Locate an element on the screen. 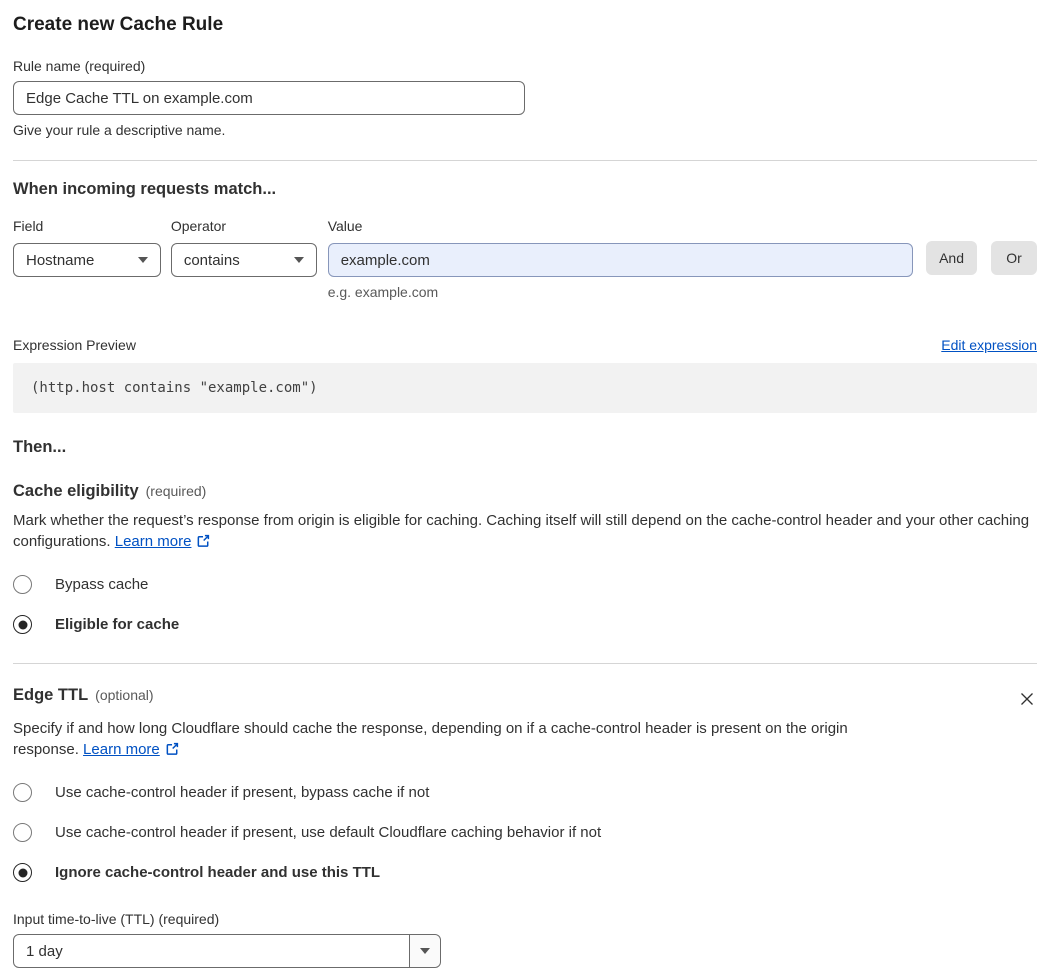 The width and height of the screenshot is (1058, 968). expression-code: (http.host contains "example.com") is located at coordinates (525, 388).